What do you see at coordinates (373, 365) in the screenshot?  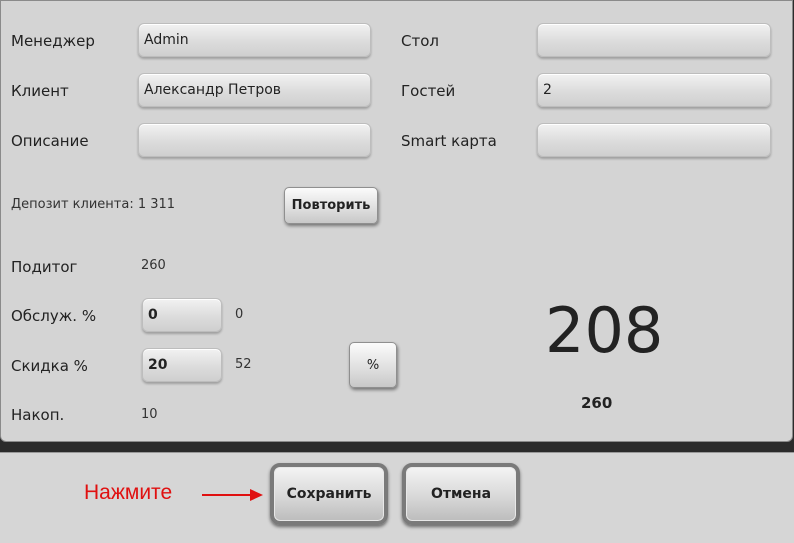 I see `percent-button: %` at bounding box center [373, 365].